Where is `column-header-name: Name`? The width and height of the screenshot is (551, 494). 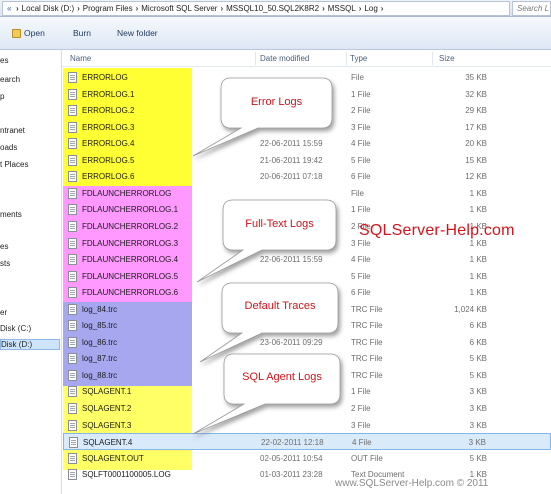 column-header-name: Name is located at coordinates (80, 58).